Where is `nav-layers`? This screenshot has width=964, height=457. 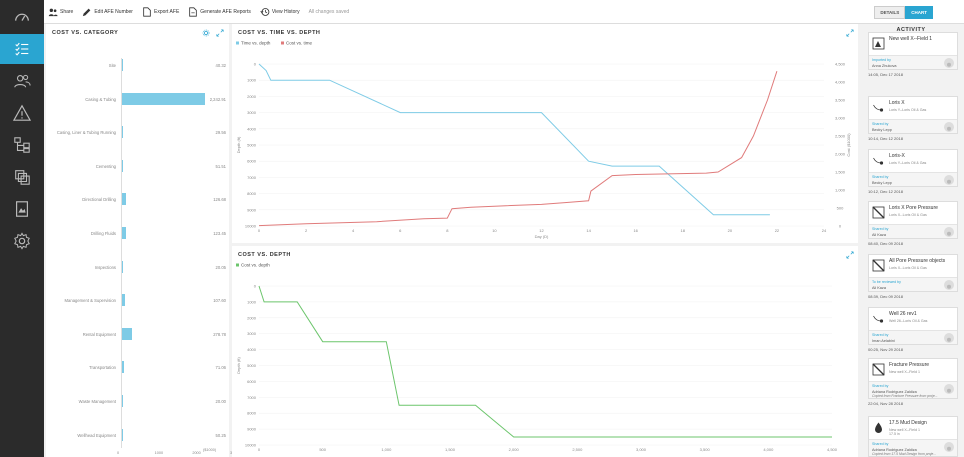 nav-layers is located at coordinates (22, 177).